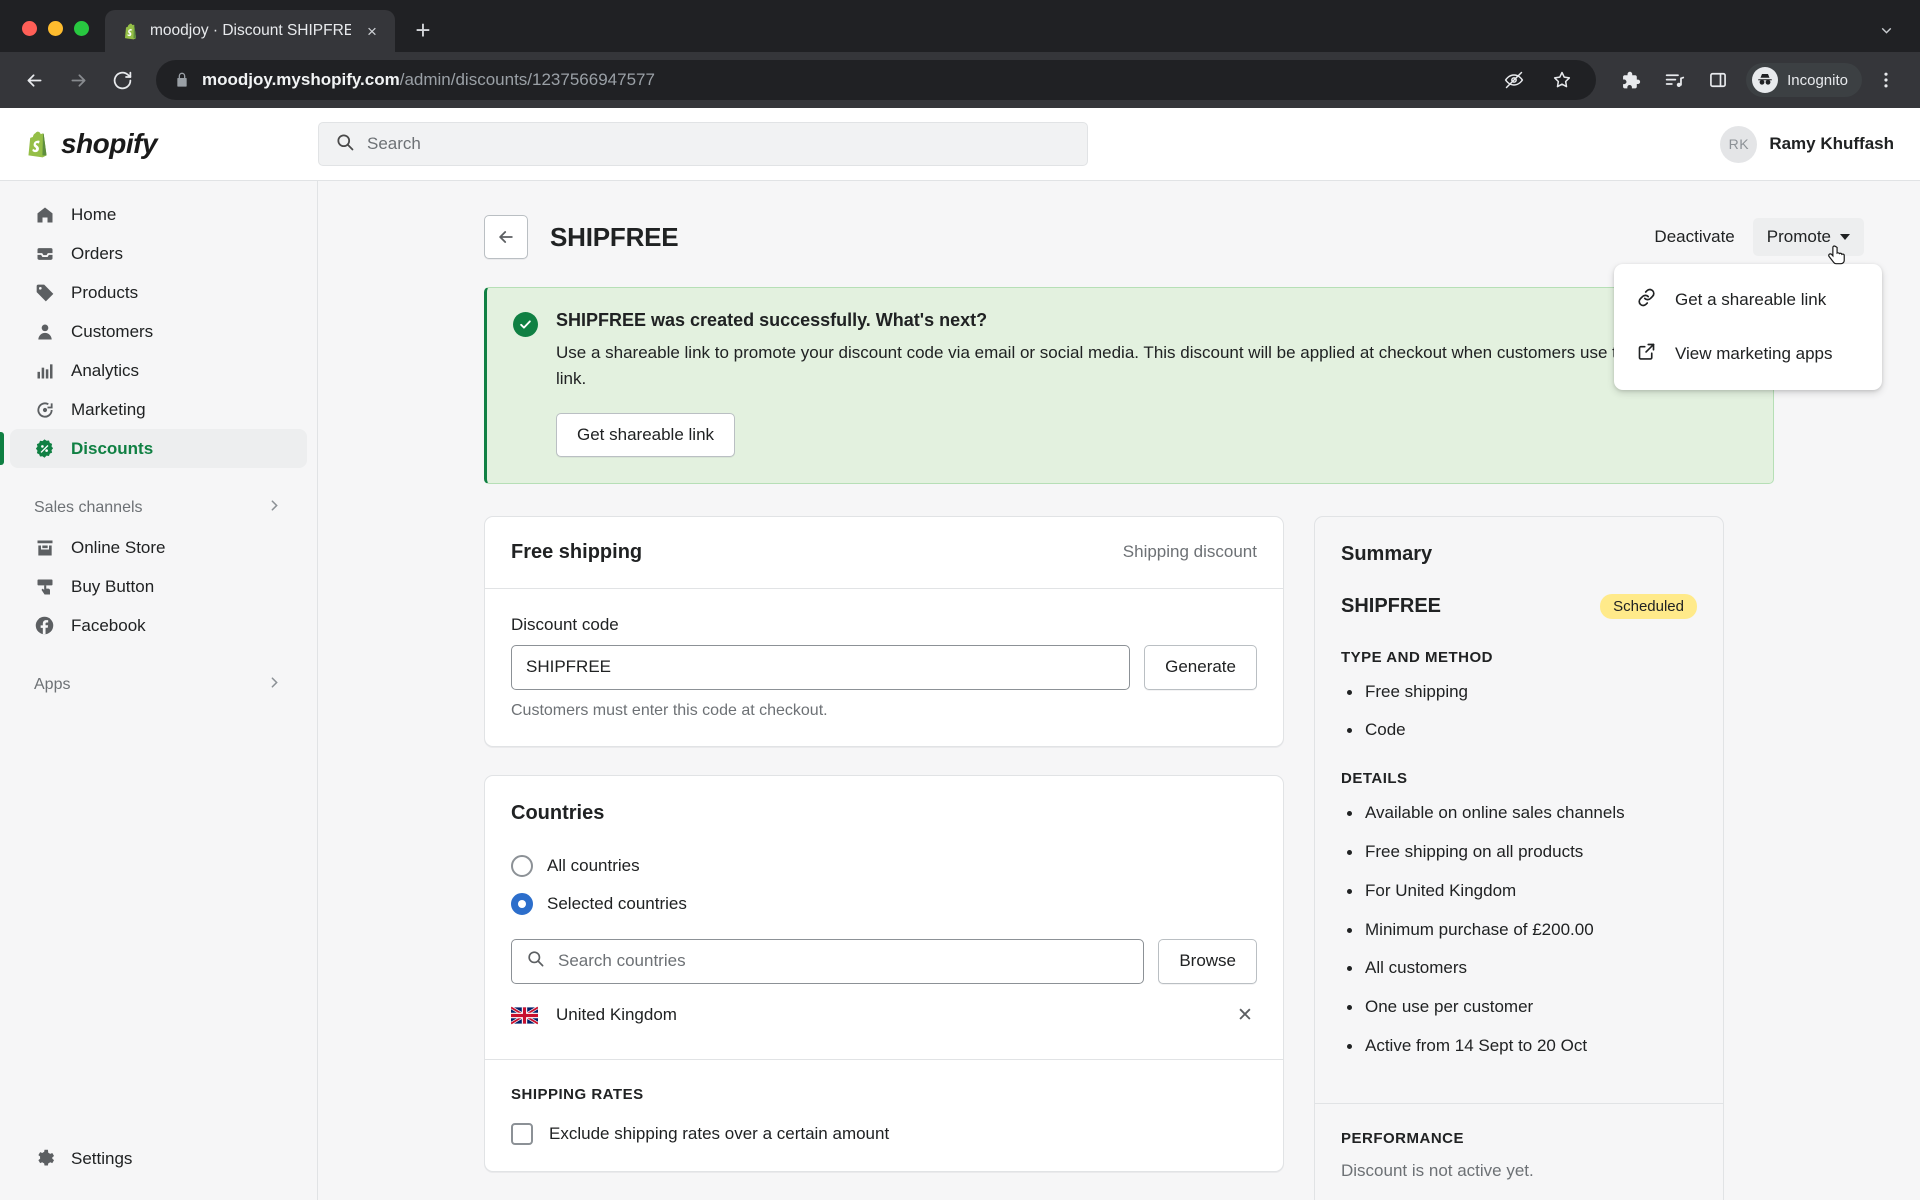 The height and width of the screenshot is (1200, 1920). I want to click on exclude-shipping-rates-checkbox, so click(522, 1133).